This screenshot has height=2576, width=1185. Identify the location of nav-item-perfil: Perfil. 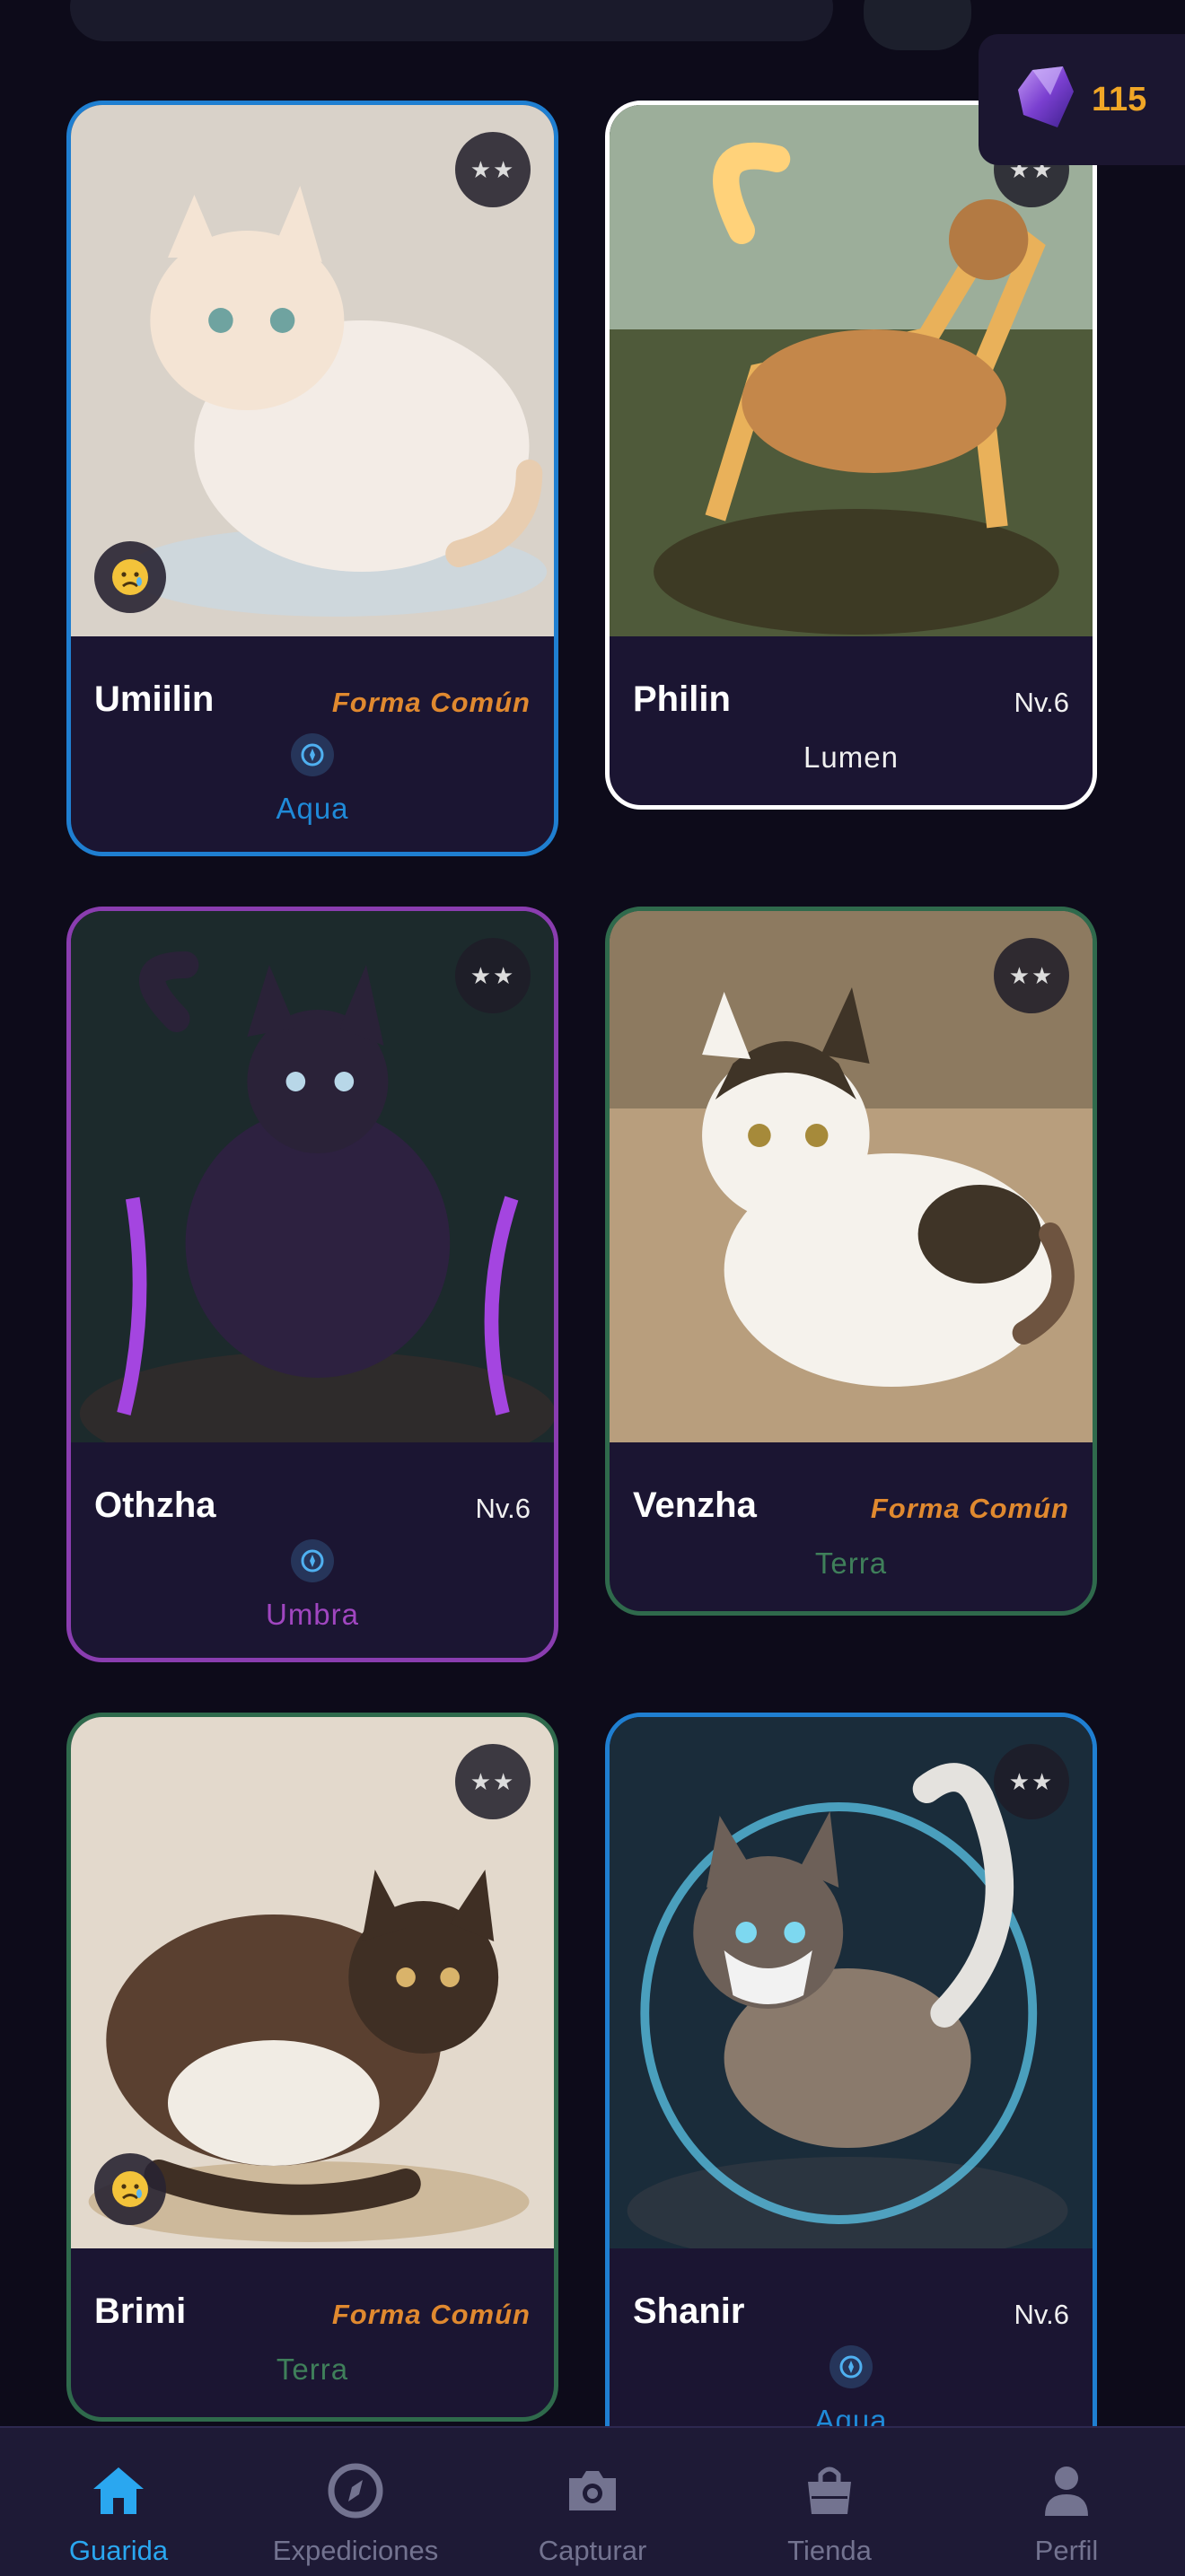
(1066, 2502).